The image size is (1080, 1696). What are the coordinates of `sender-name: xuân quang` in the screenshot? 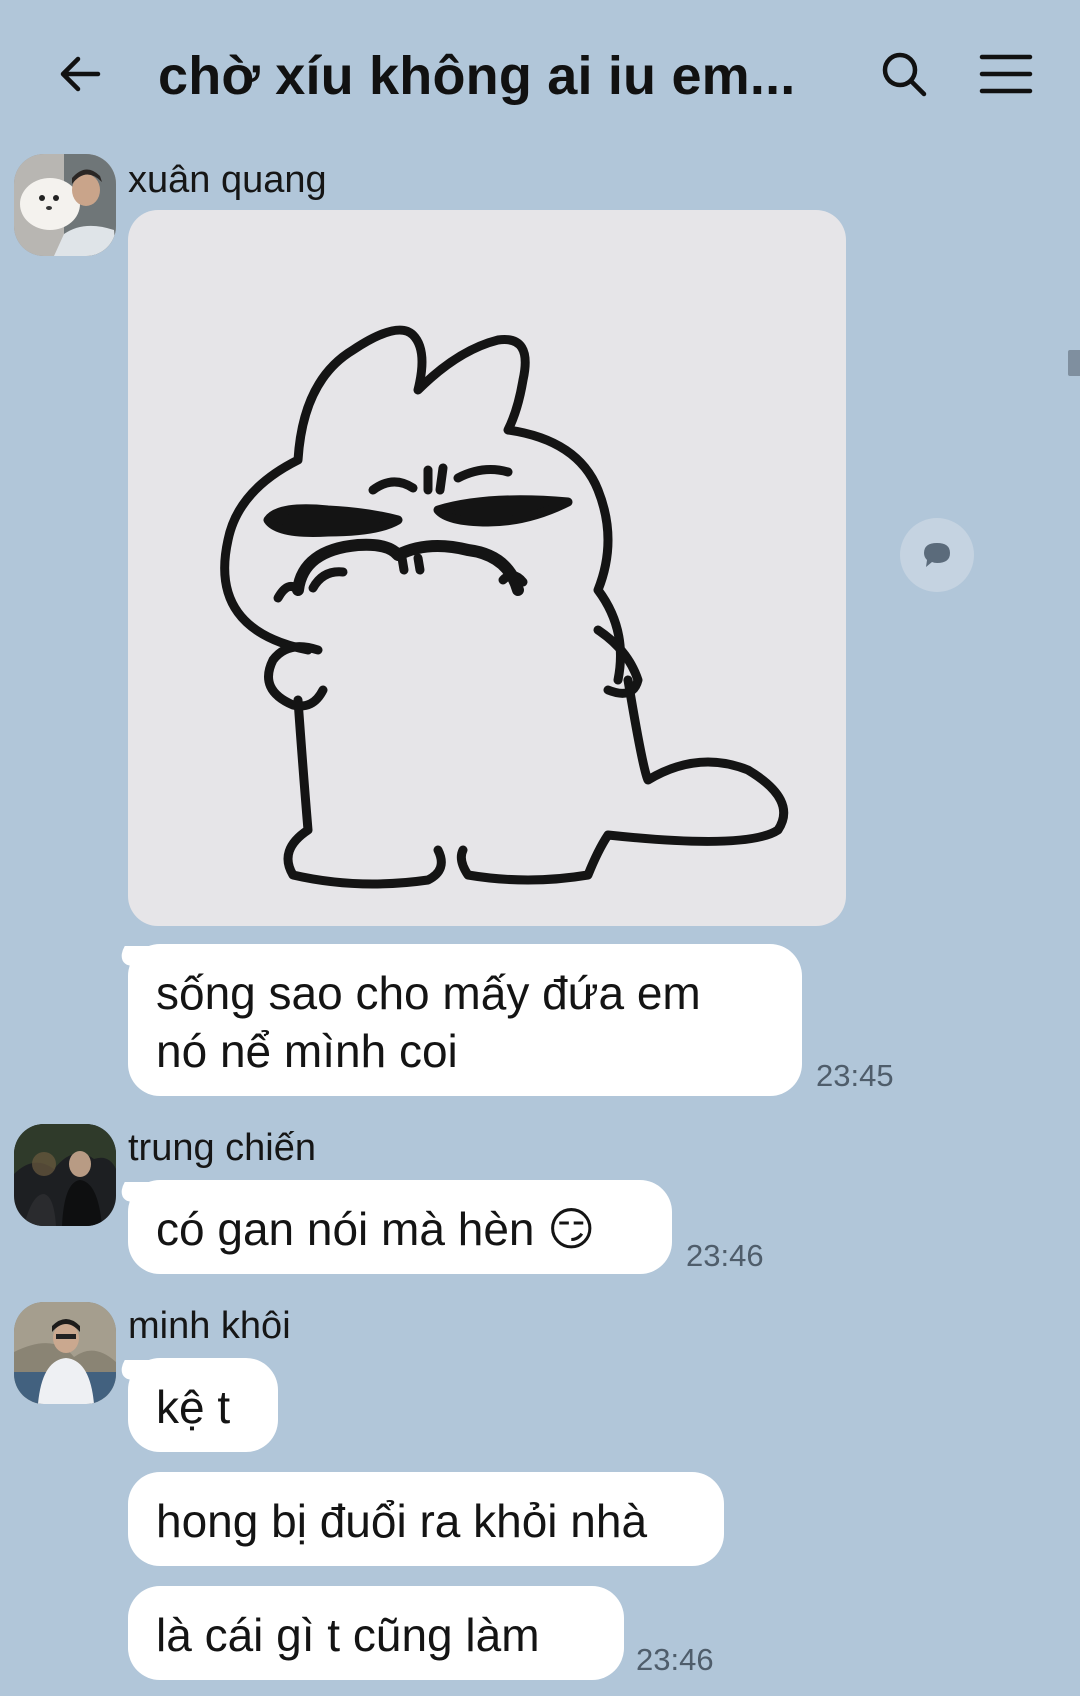 It's located at (227, 180).